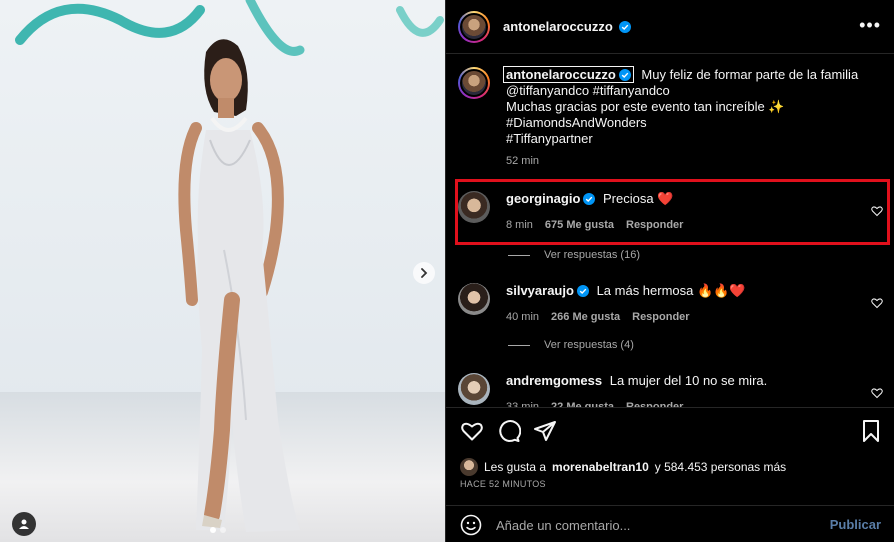 The height and width of the screenshot is (542, 894). What do you see at coordinates (720, 467) in the screenshot?
I see `likes-count: y 584.453 personas más` at bounding box center [720, 467].